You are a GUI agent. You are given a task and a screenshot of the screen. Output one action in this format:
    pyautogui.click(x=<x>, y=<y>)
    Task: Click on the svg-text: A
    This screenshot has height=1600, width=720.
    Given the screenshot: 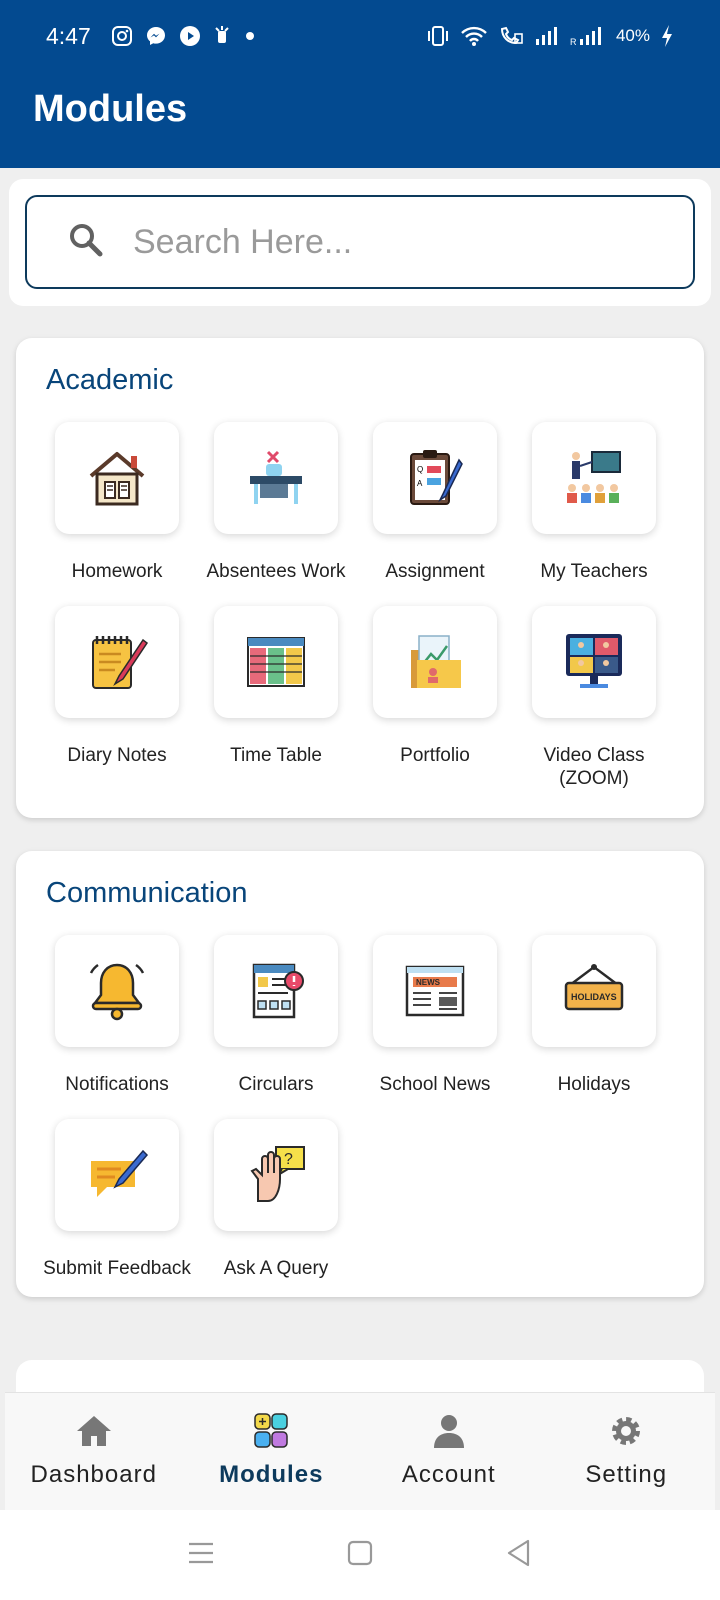 What is the action you would take?
    pyautogui.click(x=420, y=483)
    